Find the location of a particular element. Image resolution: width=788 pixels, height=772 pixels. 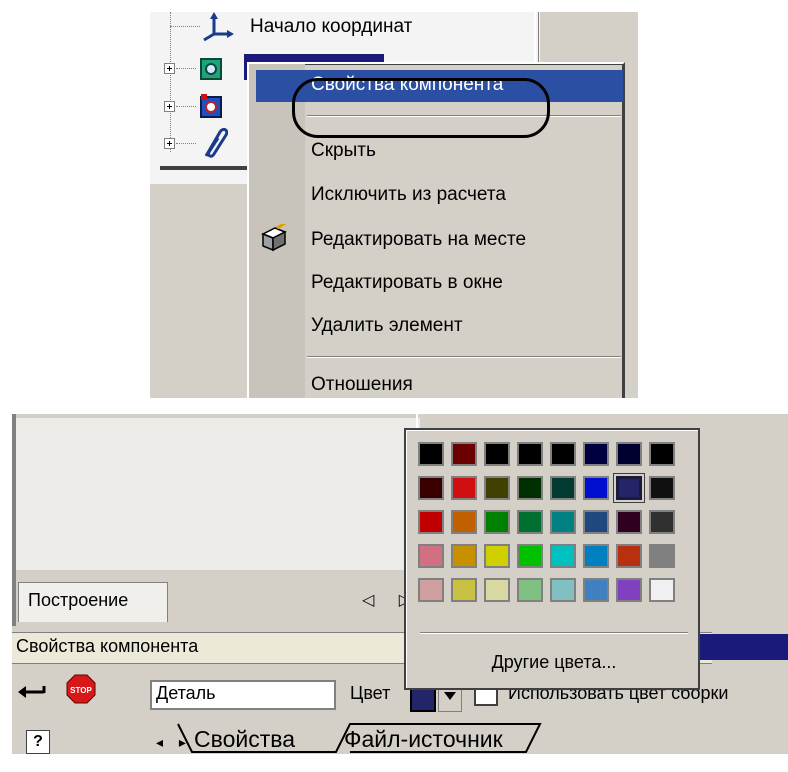

tab-build-label: Построение is located at coordinates (78, 600).